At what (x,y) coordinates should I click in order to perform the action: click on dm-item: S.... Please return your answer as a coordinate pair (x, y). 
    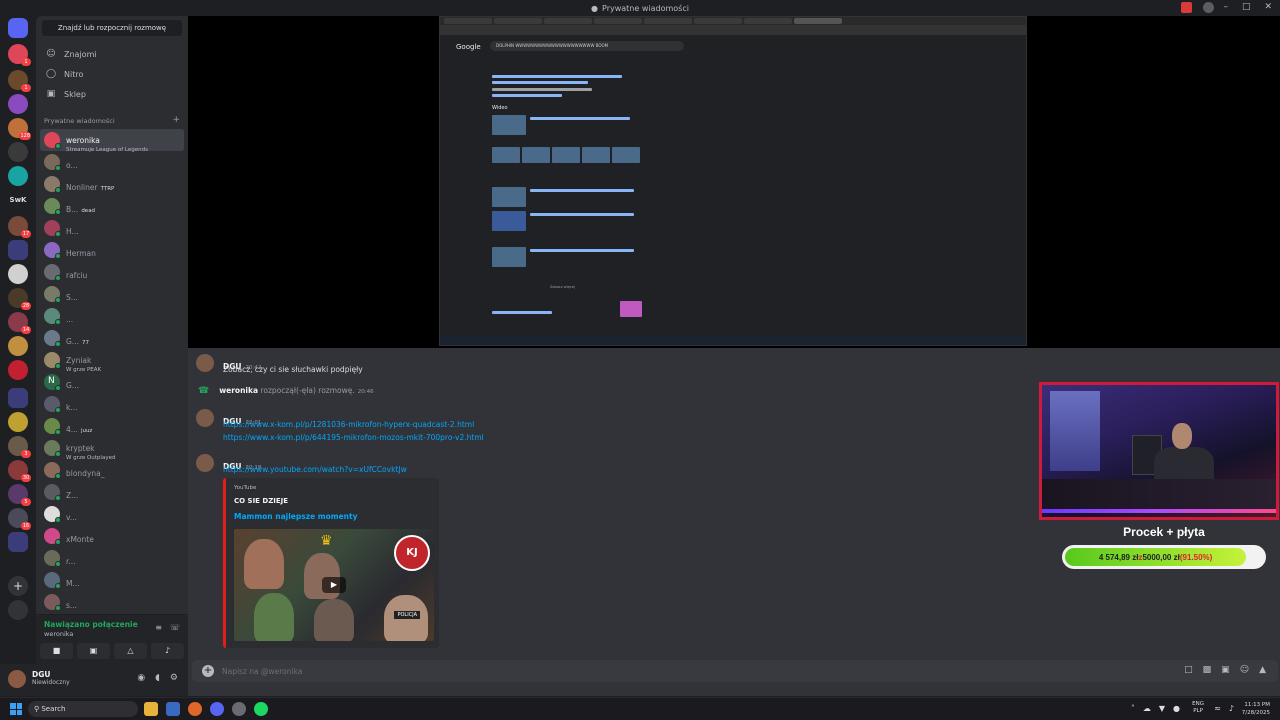
    Looking at the image, I should click on (112, 294).